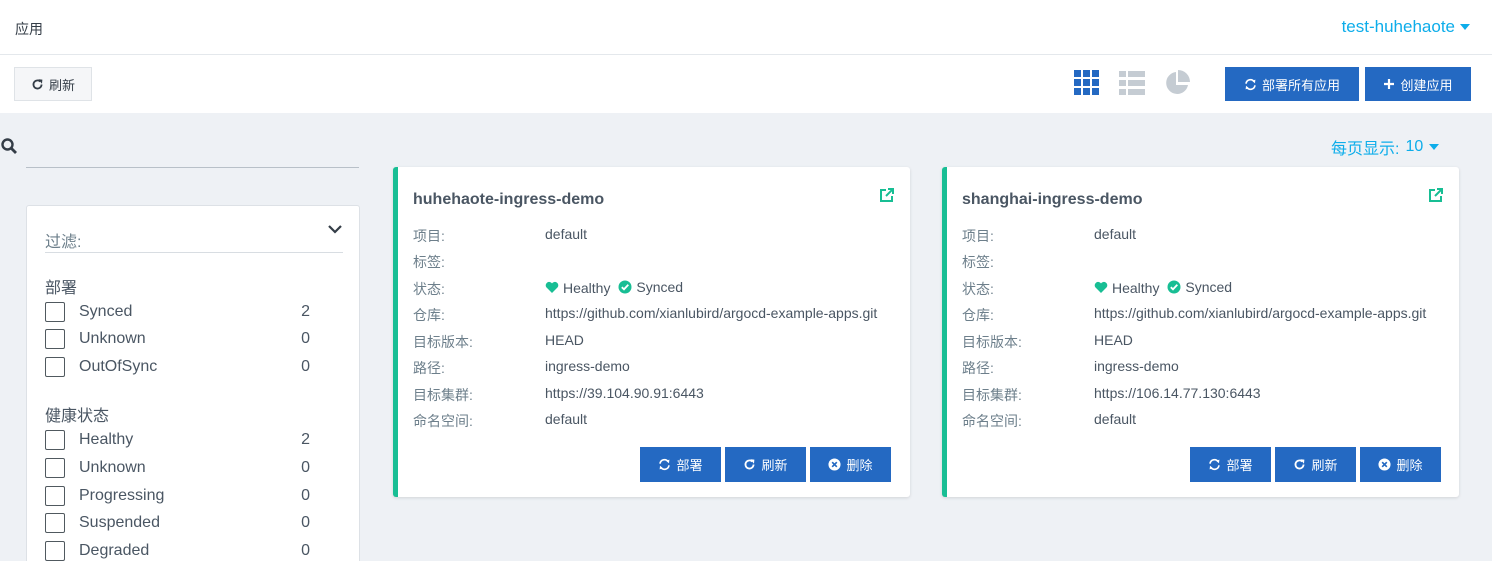  I want to click on sync-all-label: 部署所有应用, so click(1300, 85).